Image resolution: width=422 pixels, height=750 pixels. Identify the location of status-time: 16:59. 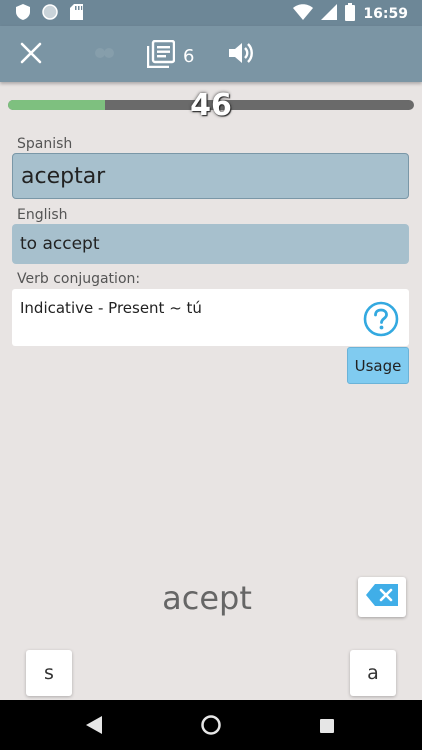
(385, 14).